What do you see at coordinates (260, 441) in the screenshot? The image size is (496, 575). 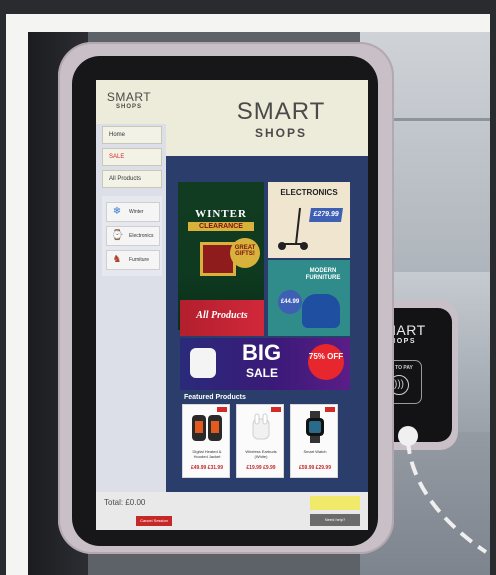 I see `product-card: Wireless Earbuds (White) £19.99 £9.99` at bounding box center [260, 441].